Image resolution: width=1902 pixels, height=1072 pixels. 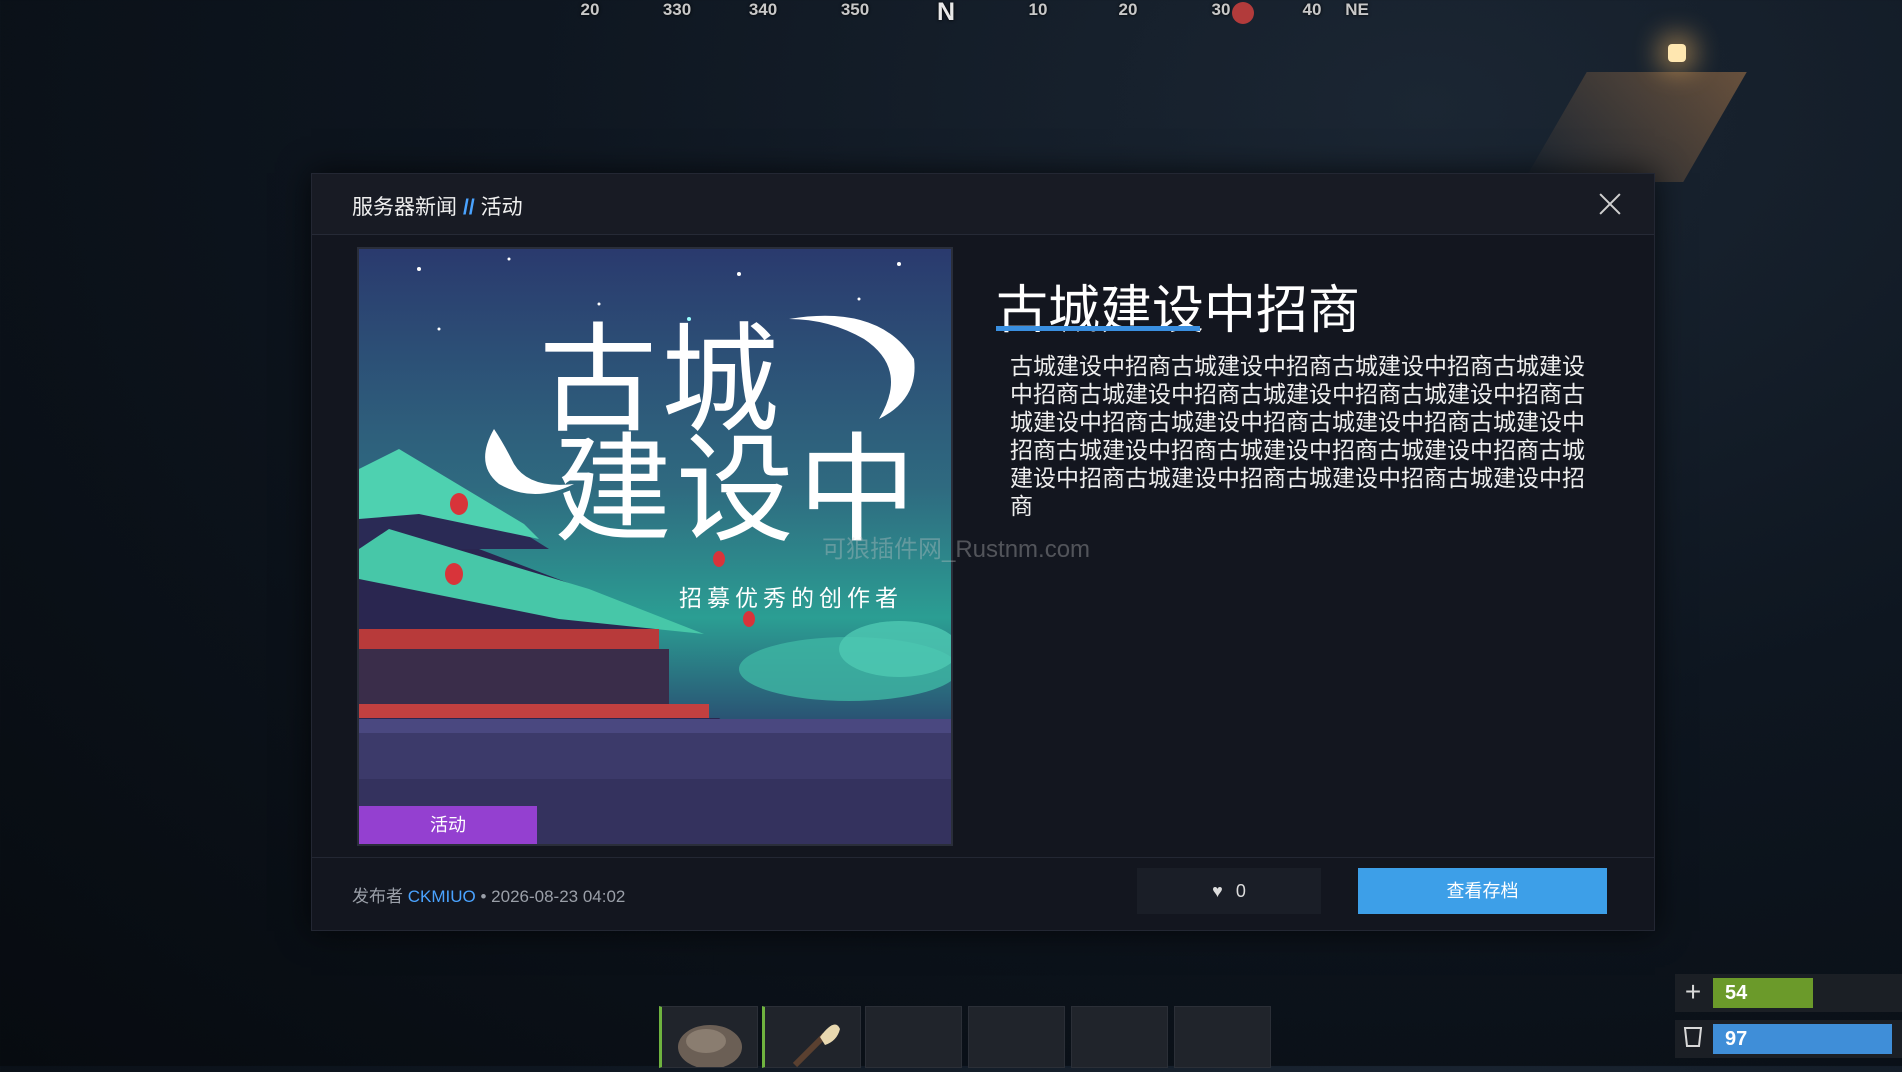 I want to click on breadcrumb-section: 服务器新闻, so click(x=404, y=207).